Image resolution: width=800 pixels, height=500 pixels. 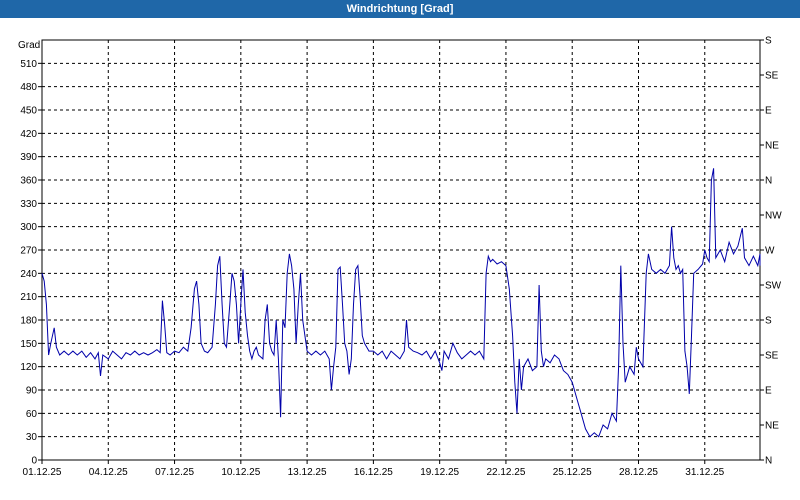 I want to click on x-tick-label: 22.12.25, so click(x=505, y=472).